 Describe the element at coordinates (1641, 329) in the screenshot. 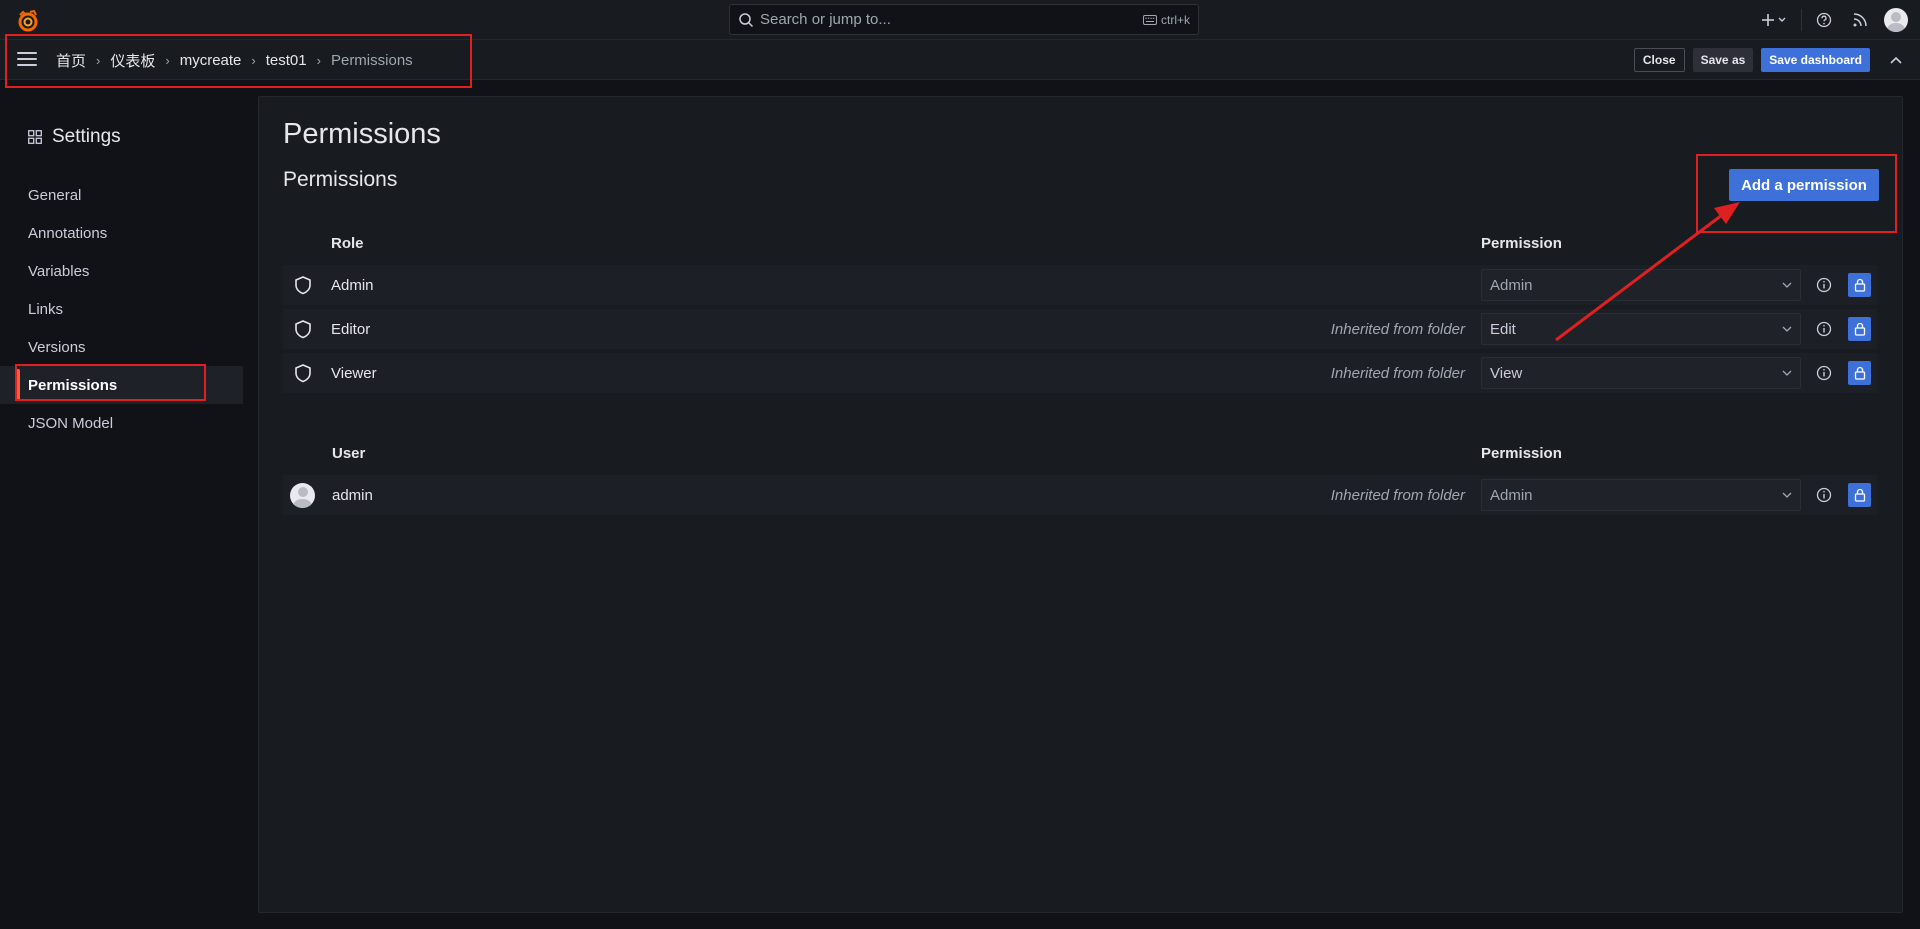

I see `permission-select: Edit` at that location.